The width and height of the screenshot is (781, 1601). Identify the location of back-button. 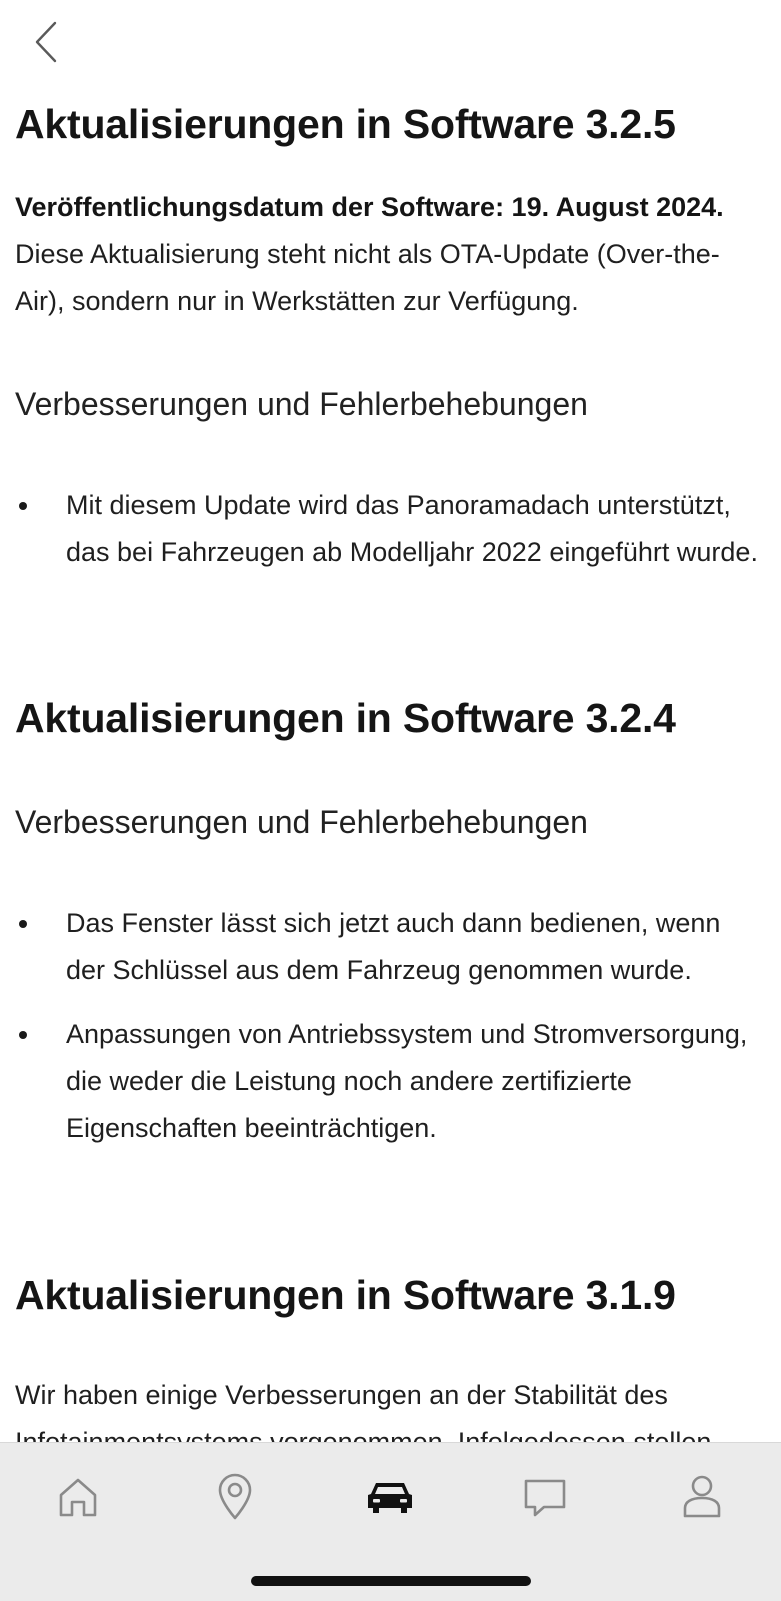
(46, 42).